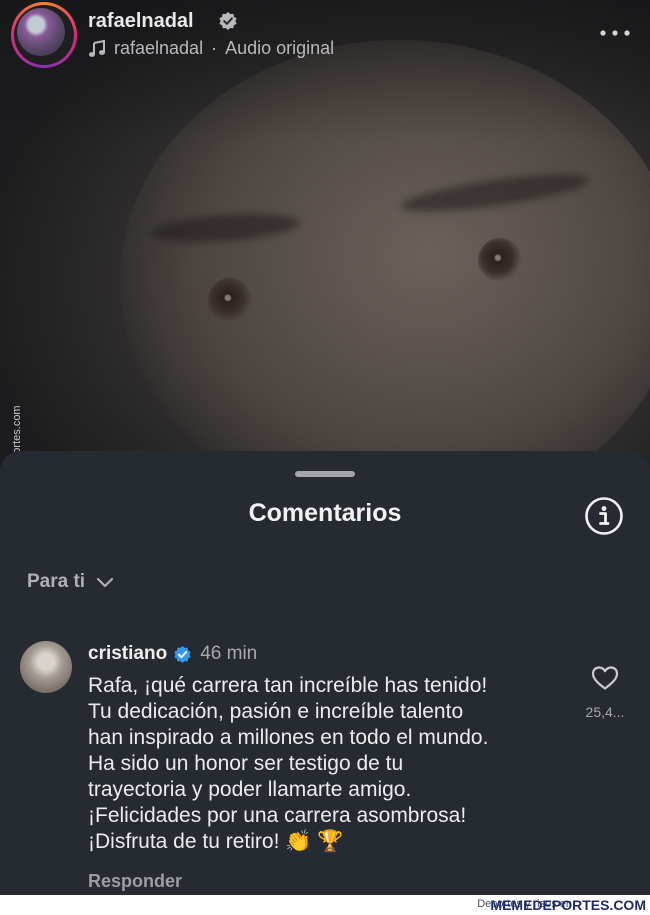  Describe the element at coordinates (229, 653) in the screenshot. I see `comment-time: 46 min` at that location.